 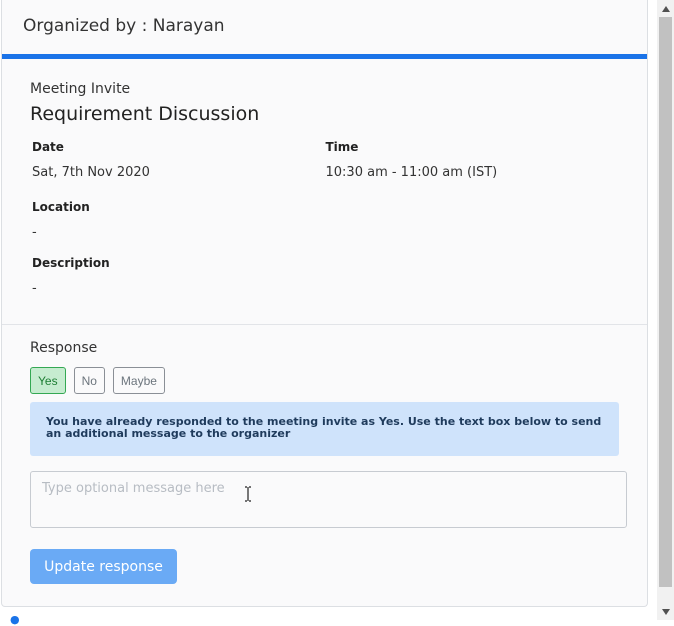 What do you see at coordinates (34, 232) in the screenshot?
I see `location-value: -` at bounding box center [34, 232].